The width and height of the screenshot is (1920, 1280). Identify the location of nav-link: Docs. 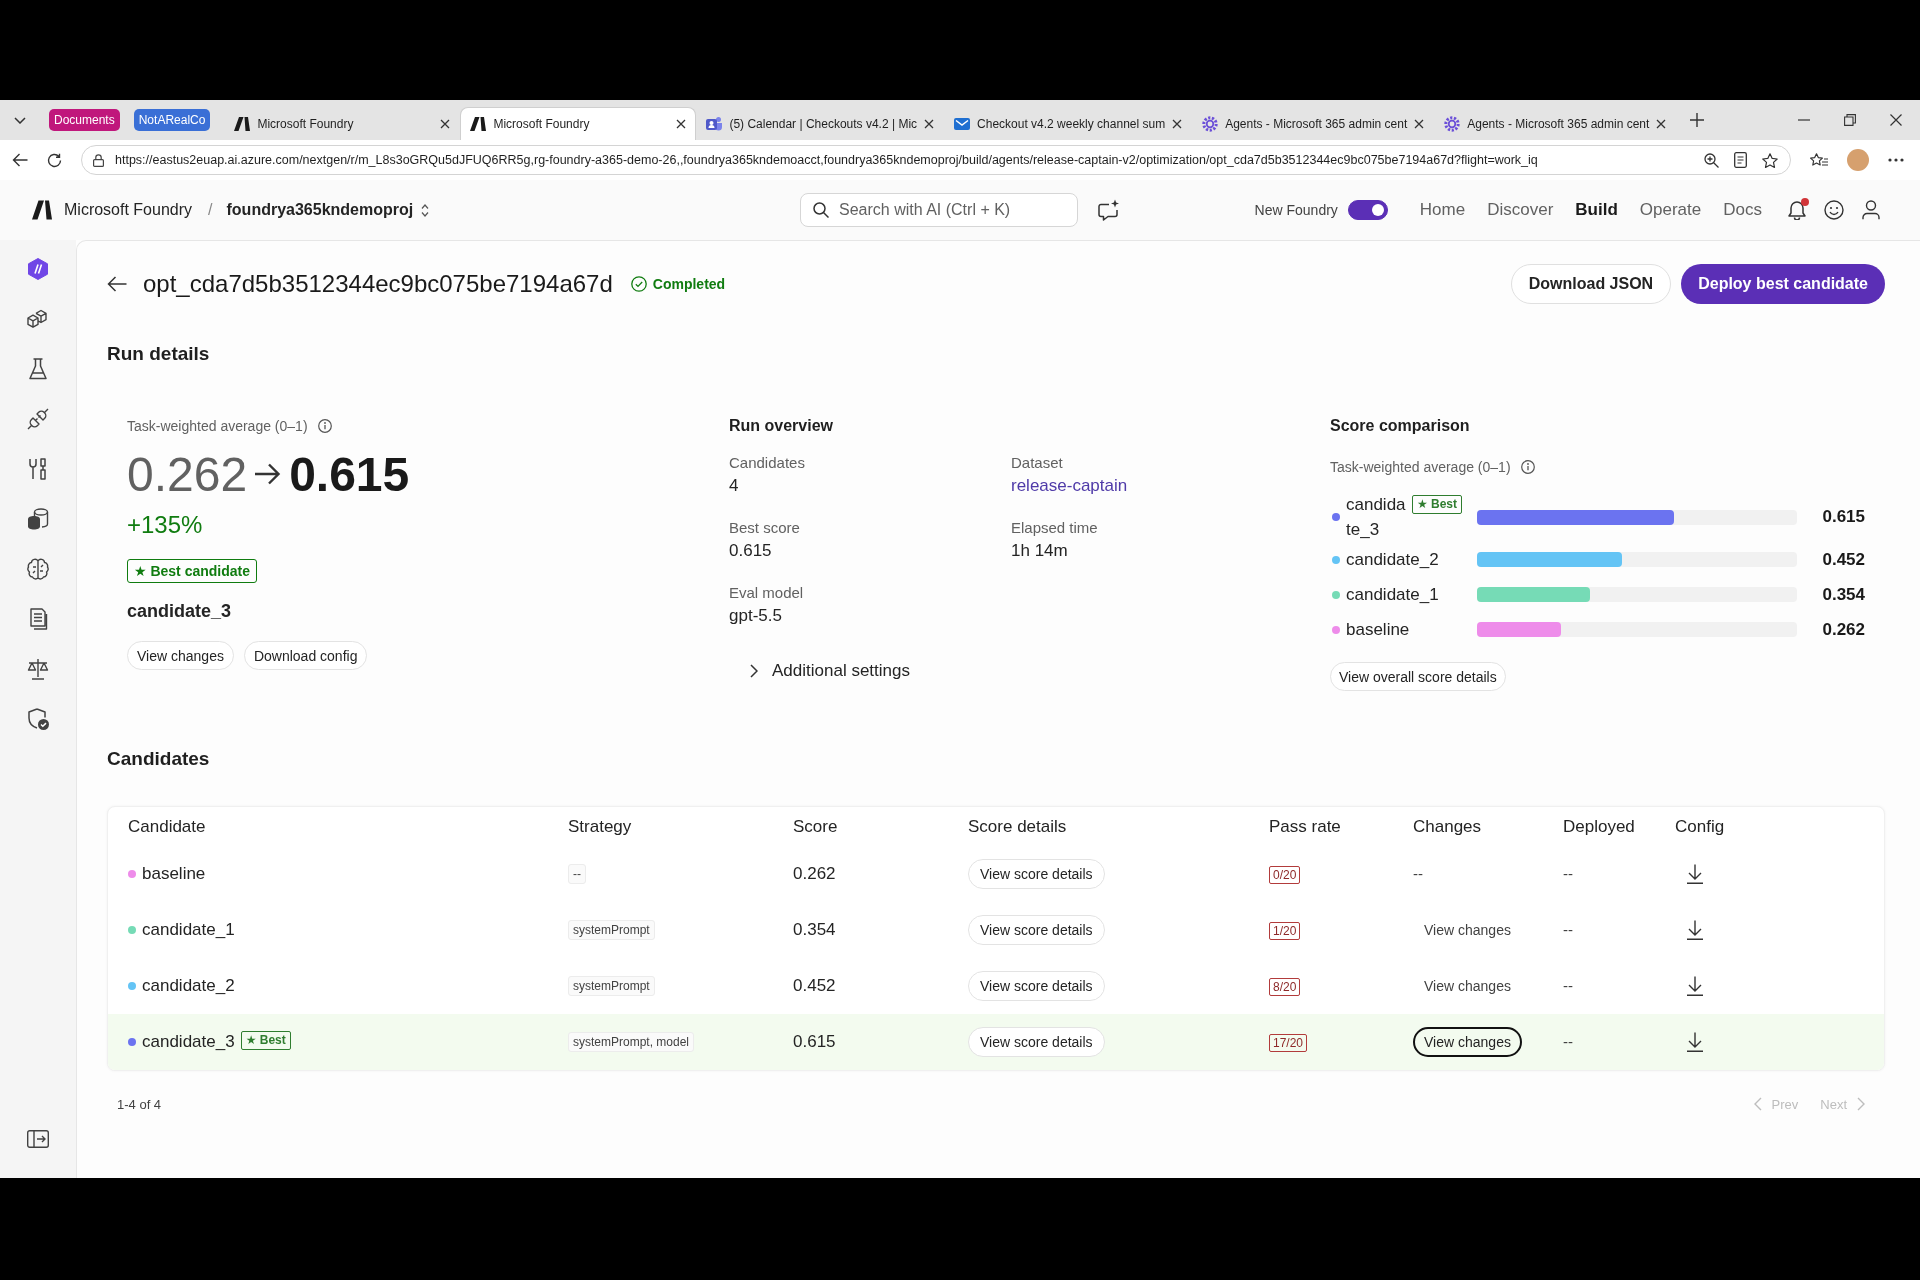
(1742, 210).